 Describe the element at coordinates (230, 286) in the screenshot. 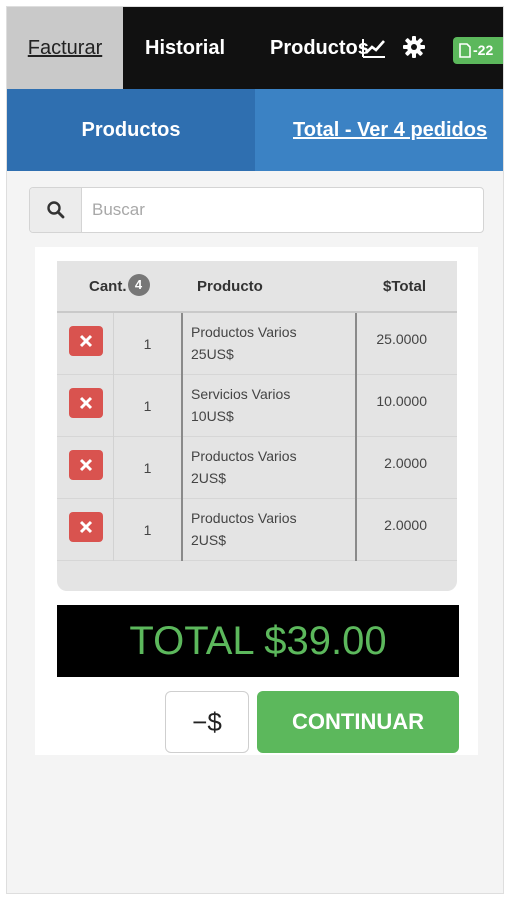

I see `column-header-product: Producto` at that location.